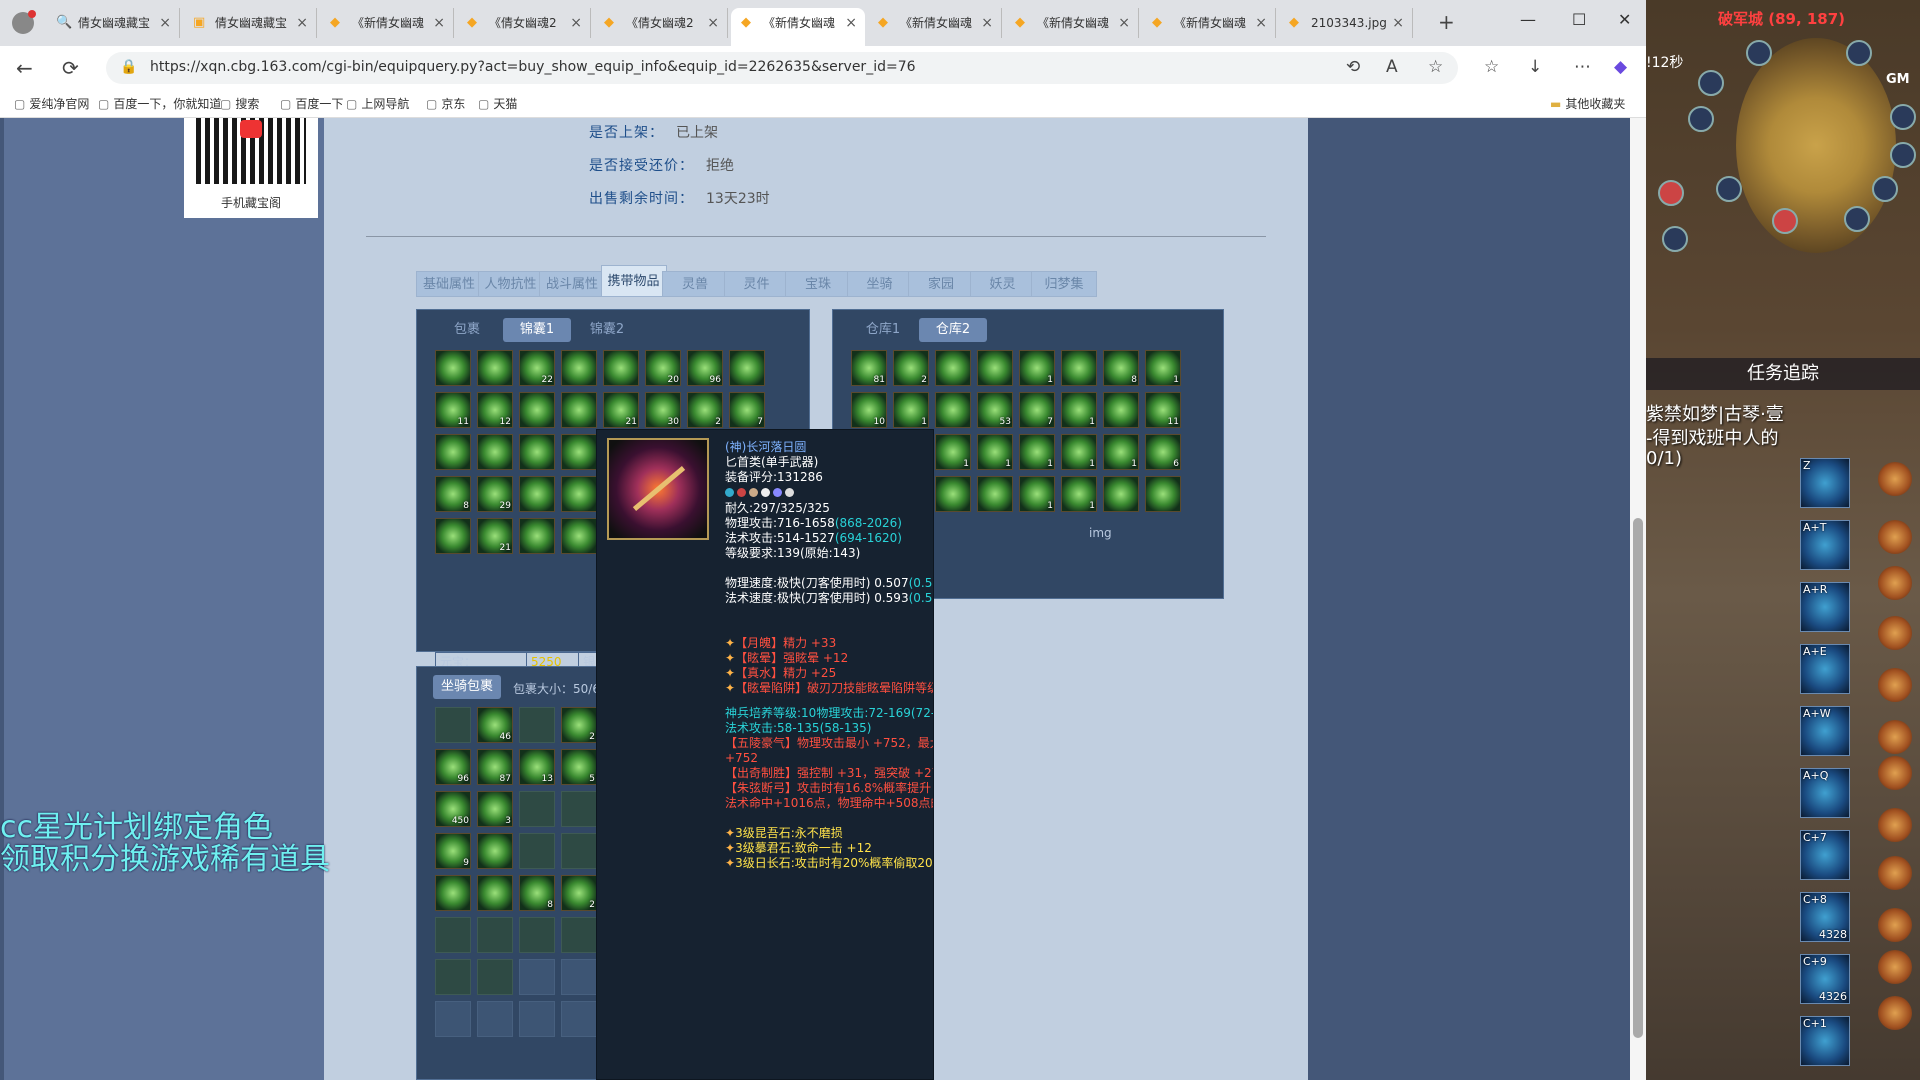 This screenshot has width=1920, height=1080. I want to click on minimize-icon: —, so click(1528, 19).